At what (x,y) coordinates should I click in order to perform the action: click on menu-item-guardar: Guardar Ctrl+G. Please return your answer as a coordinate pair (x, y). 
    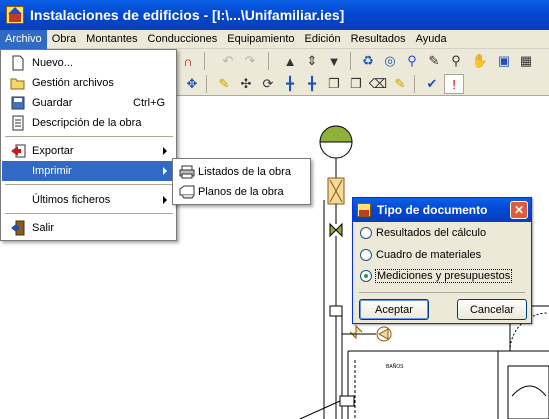
    Looking at the image, I should click on (88, 103).